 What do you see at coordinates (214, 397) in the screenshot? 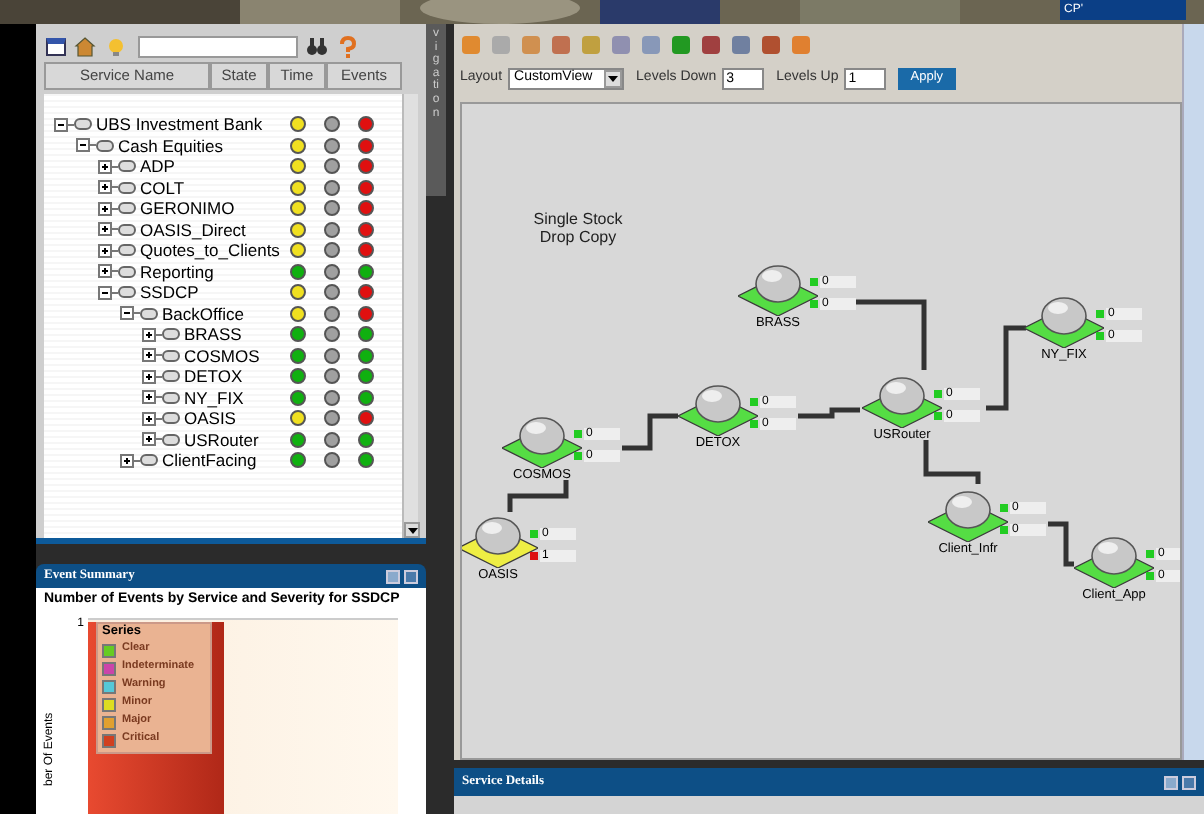
I see `service-name: NY_FIX` at bounding box center [214, 397].